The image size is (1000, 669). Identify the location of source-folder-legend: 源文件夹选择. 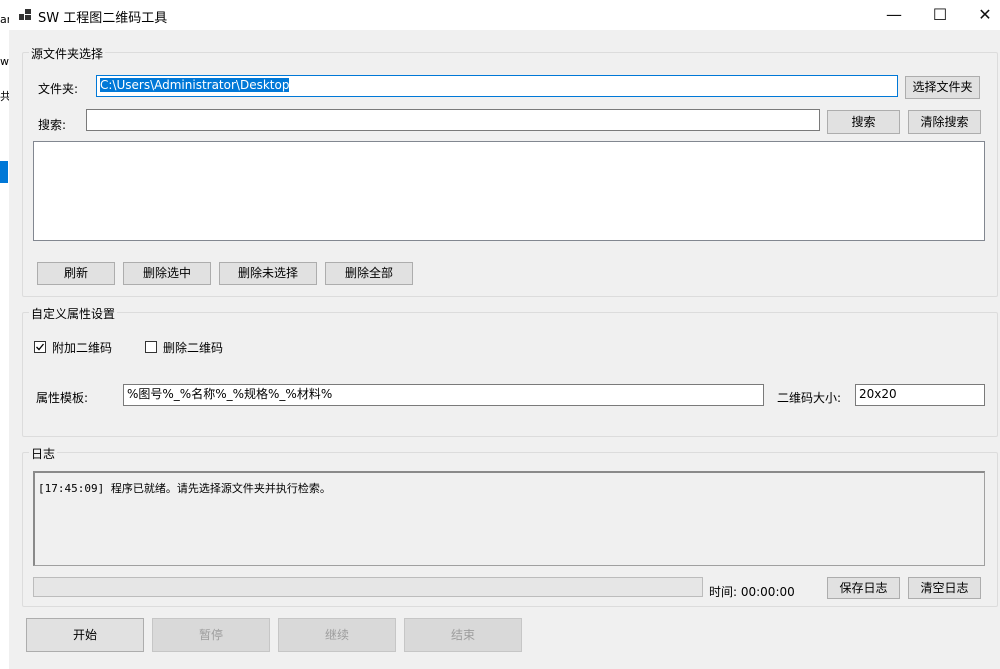
(67, 53).